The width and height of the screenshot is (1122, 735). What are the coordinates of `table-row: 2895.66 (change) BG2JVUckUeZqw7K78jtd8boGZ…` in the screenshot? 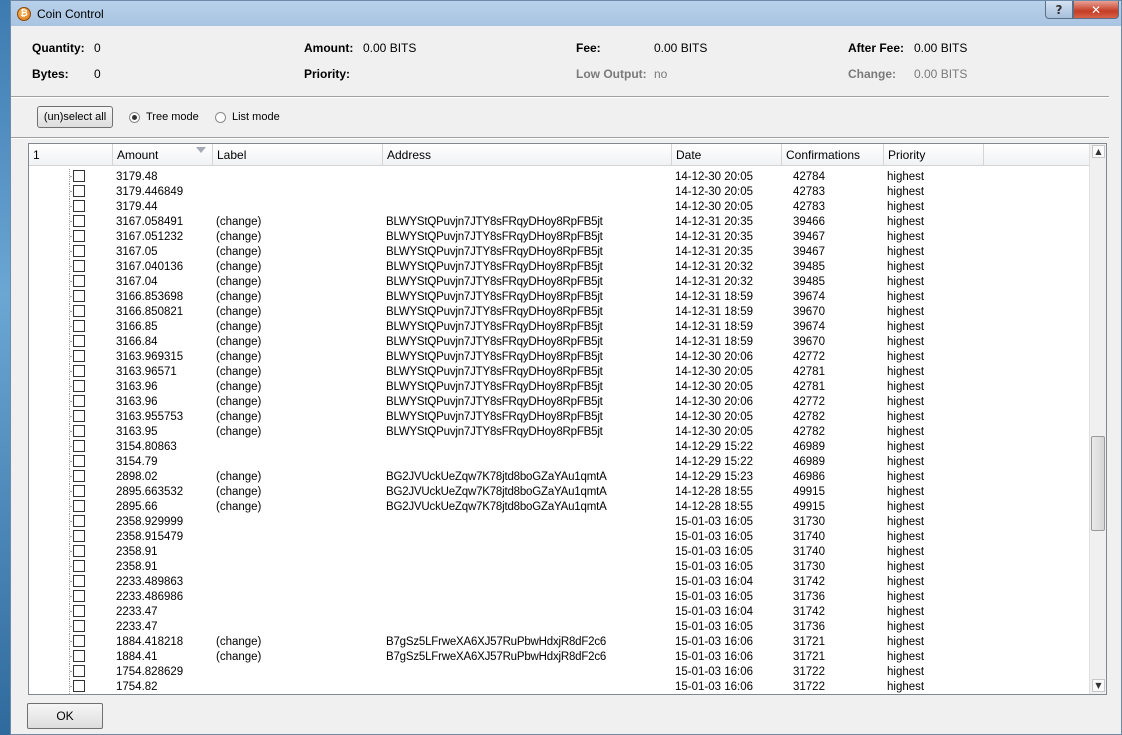 It's located at (559, 506).